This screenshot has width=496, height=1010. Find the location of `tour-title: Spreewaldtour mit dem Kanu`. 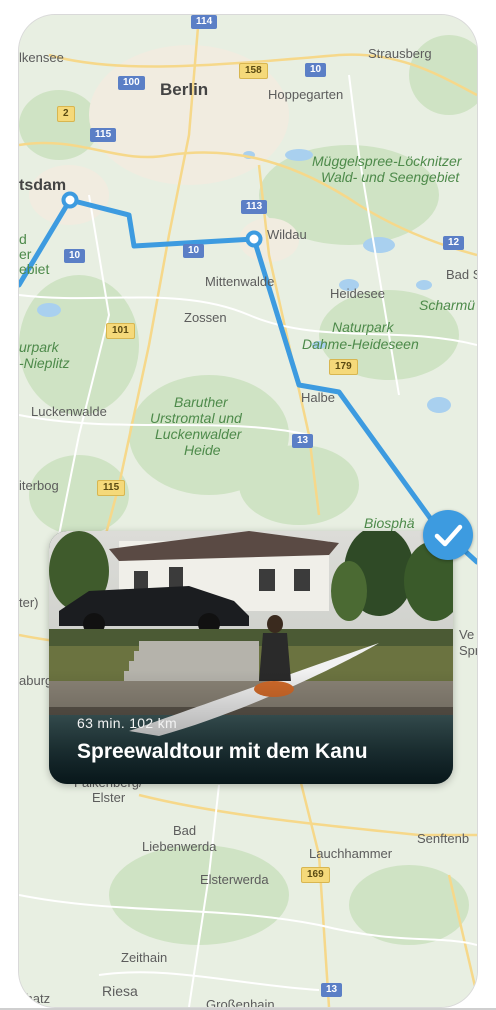

tour-title: Spreewaldtour mit dem Kanu is located at coordinates (222, 751).